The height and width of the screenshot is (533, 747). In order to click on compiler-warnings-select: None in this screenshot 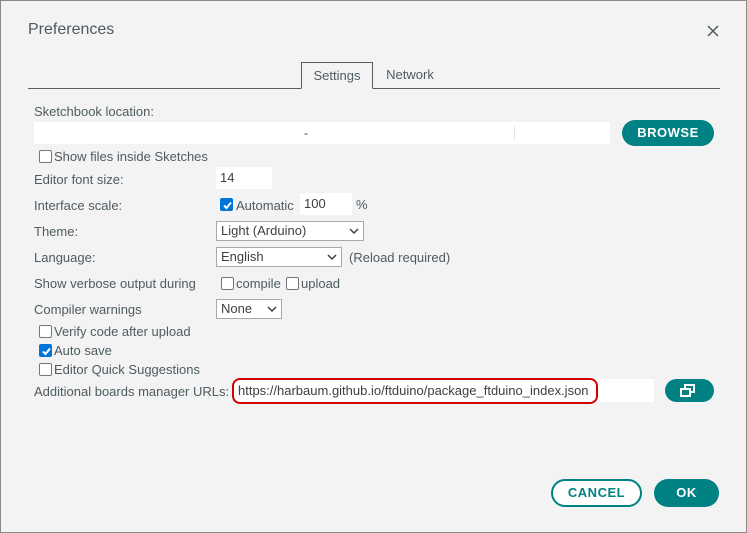, I will do `click(249, 309)`.